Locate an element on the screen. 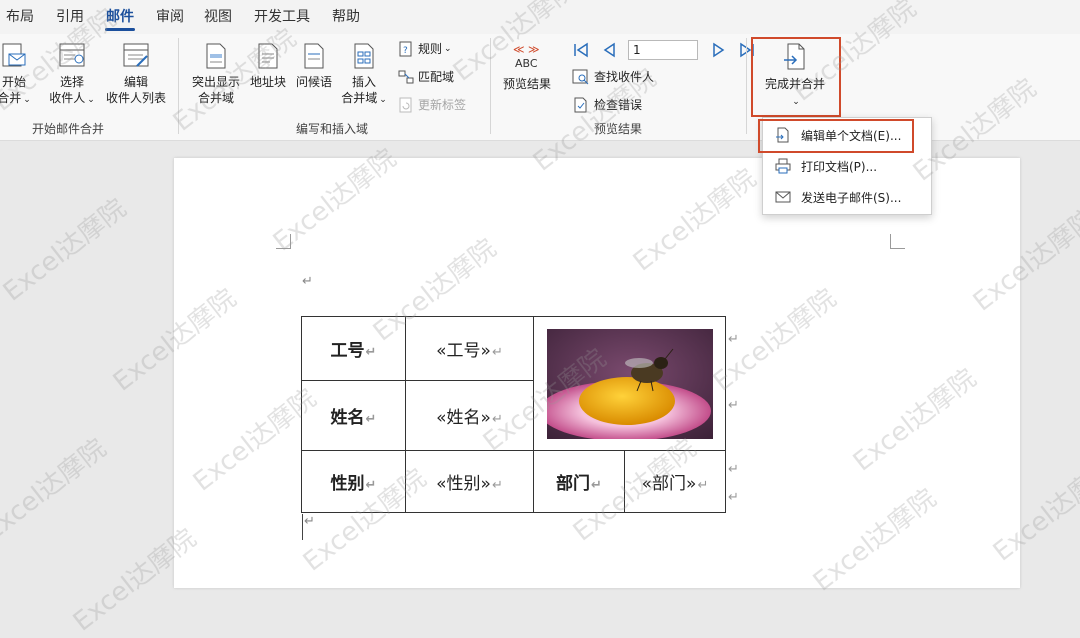  edit-individual-highlight is located at coordinates (836, 136).